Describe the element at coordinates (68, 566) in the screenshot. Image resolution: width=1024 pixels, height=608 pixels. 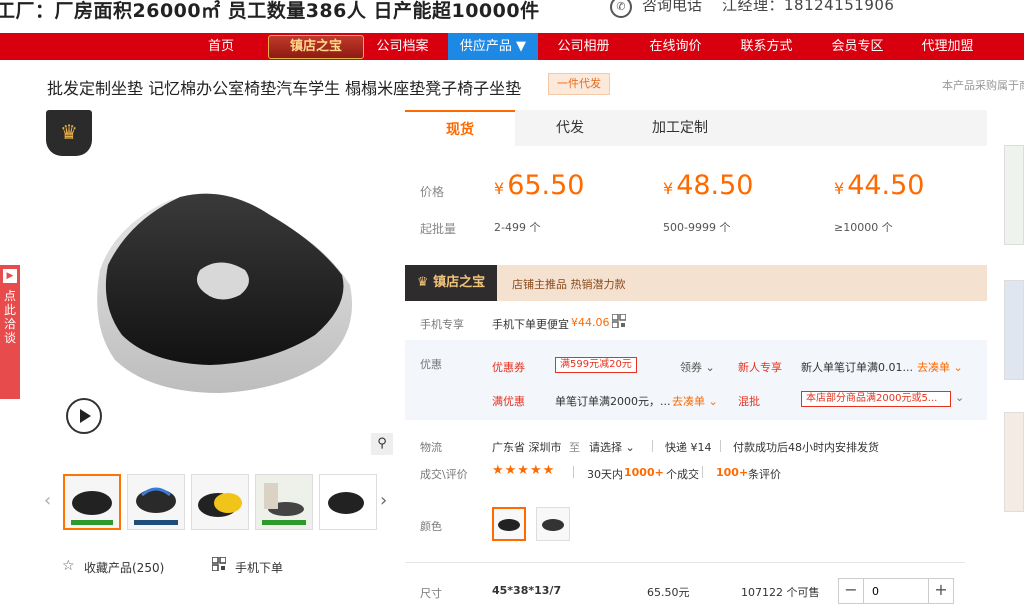
I see `star-outline-icon: ☆` at that location.